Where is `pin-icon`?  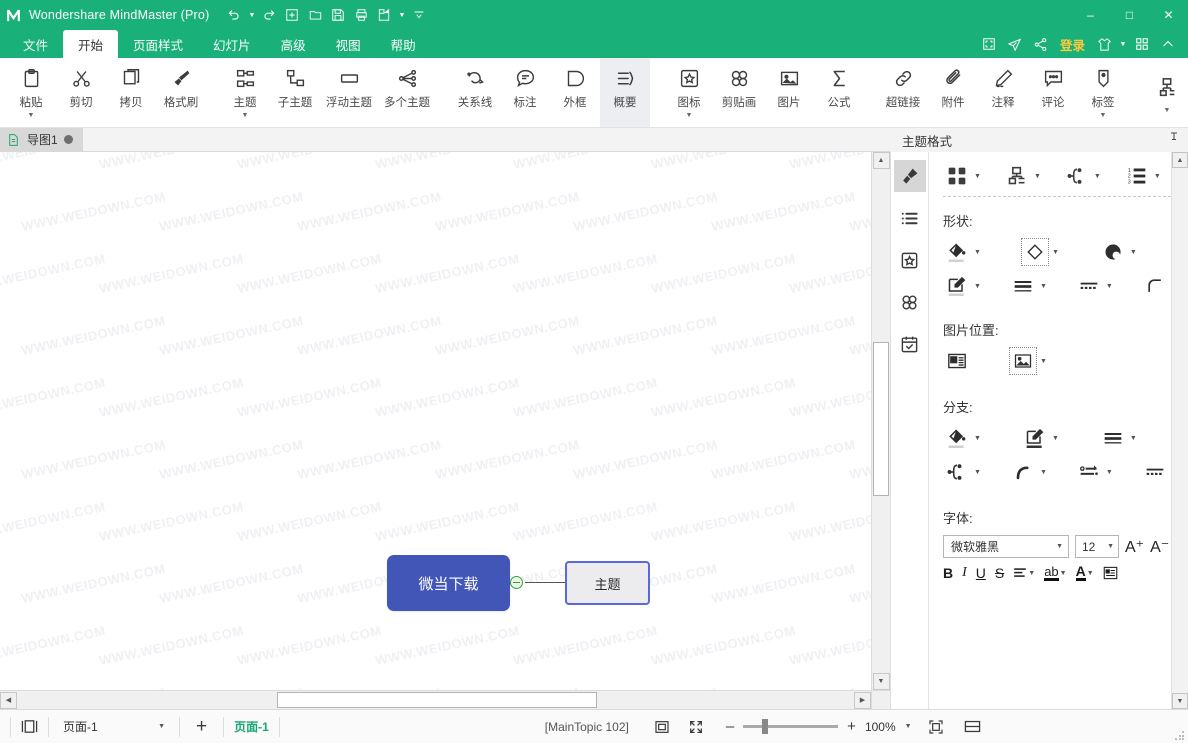
pin-icon is located at coordinates (1174, 140).